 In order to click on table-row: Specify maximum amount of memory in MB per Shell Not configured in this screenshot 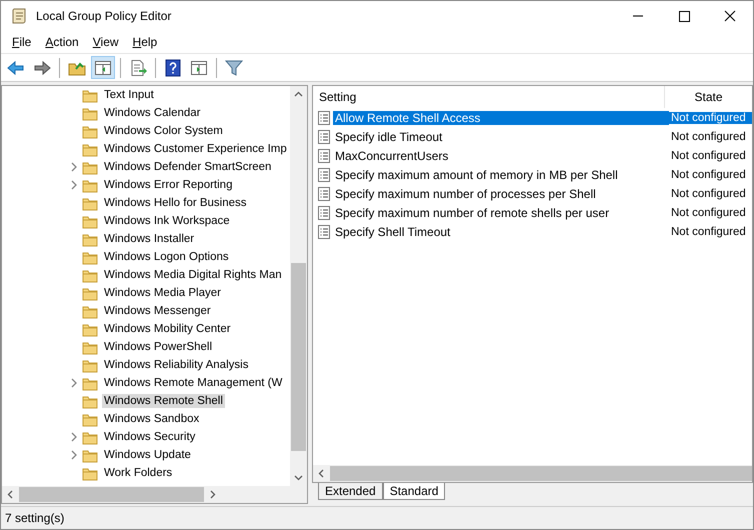, I will do `click(532, 174)`.